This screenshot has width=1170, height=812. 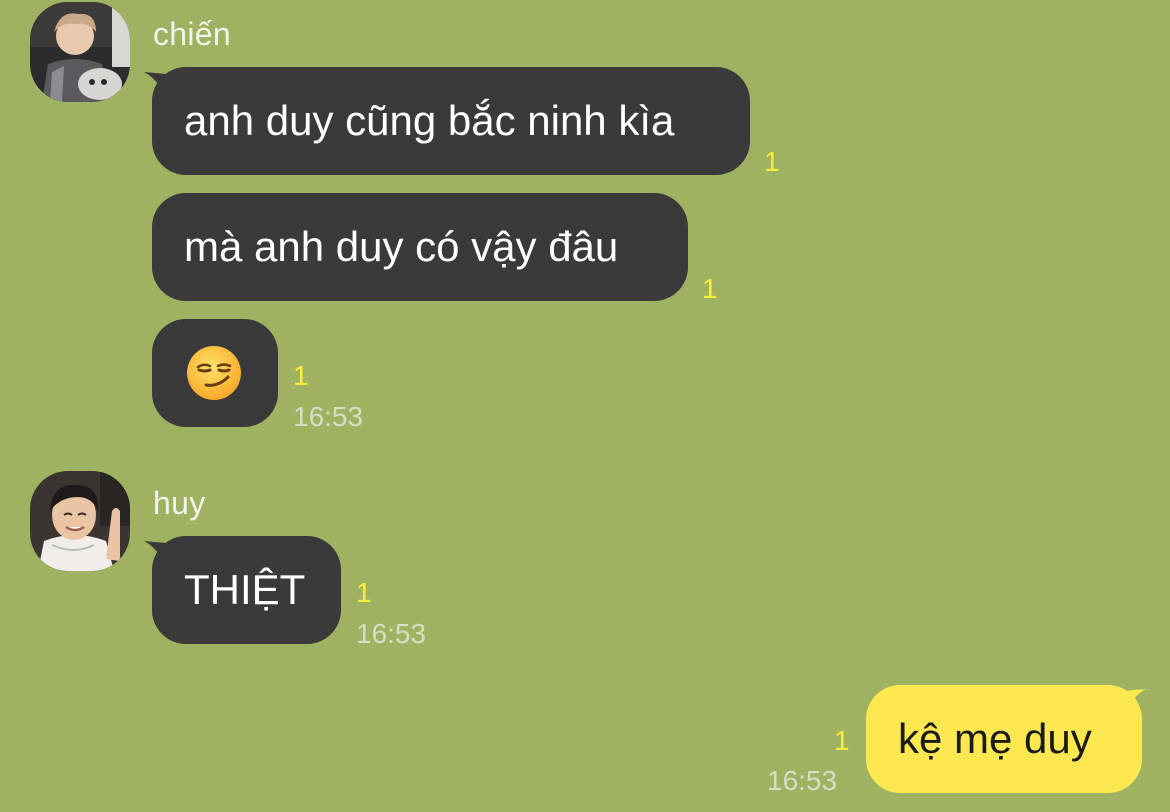 I want to click on avatar-huy-photo, so click(x=80, y=521).